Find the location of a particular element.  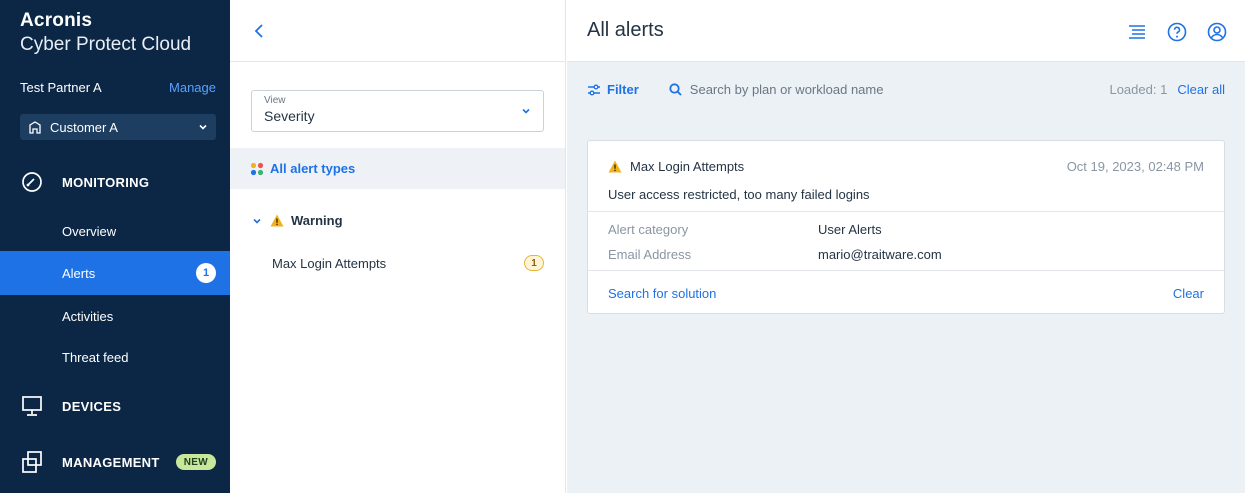

warning-group-toggle: Warning is located at coordinates (297, 220).